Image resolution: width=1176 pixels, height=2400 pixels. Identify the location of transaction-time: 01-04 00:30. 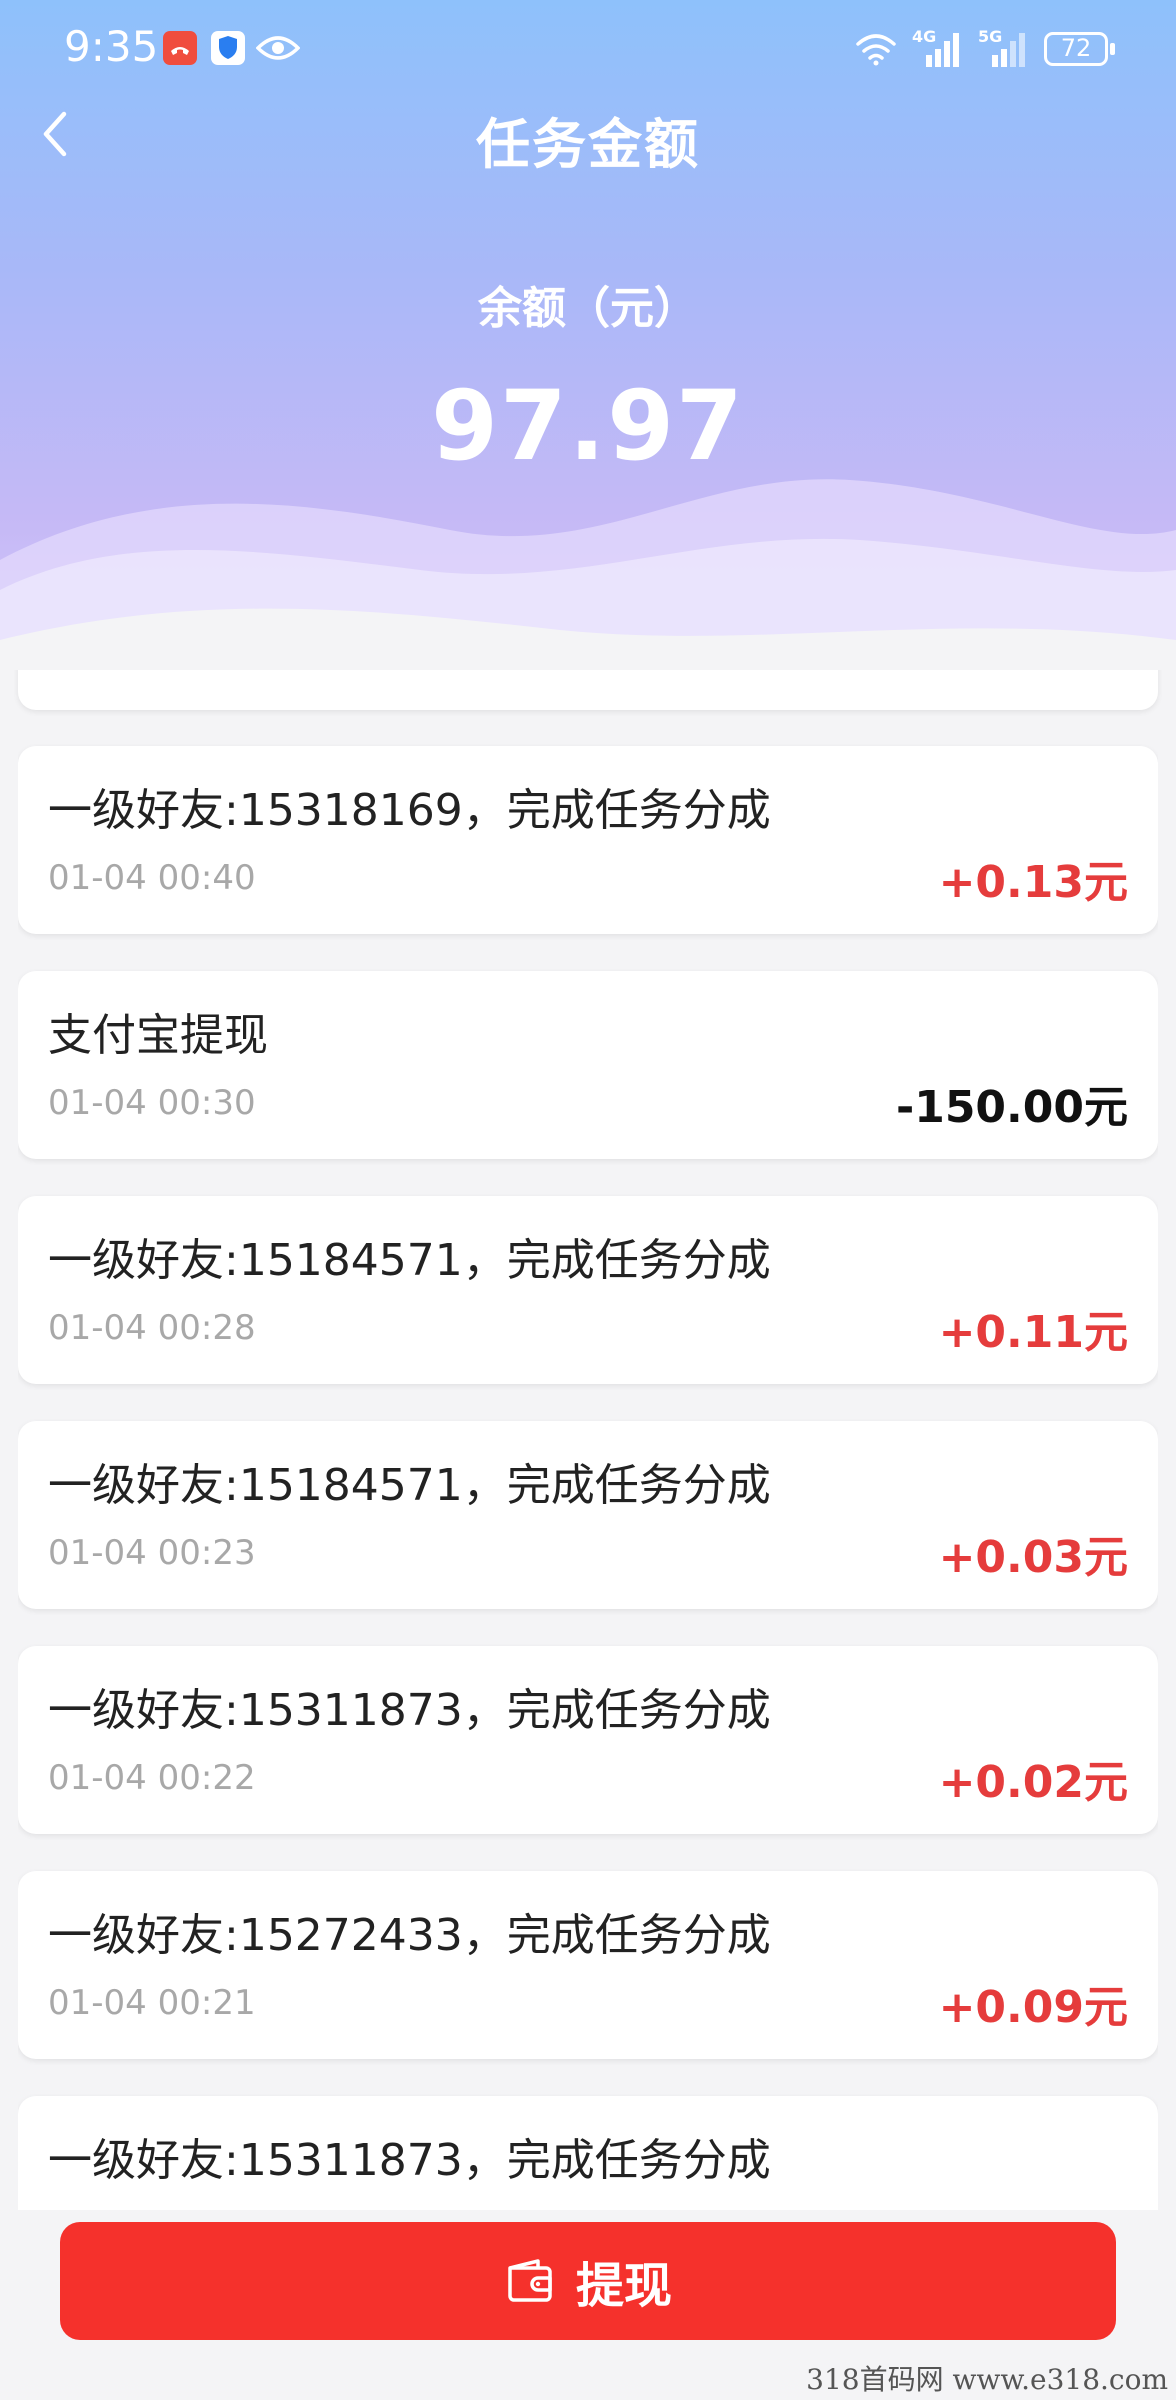
(152, 1103).